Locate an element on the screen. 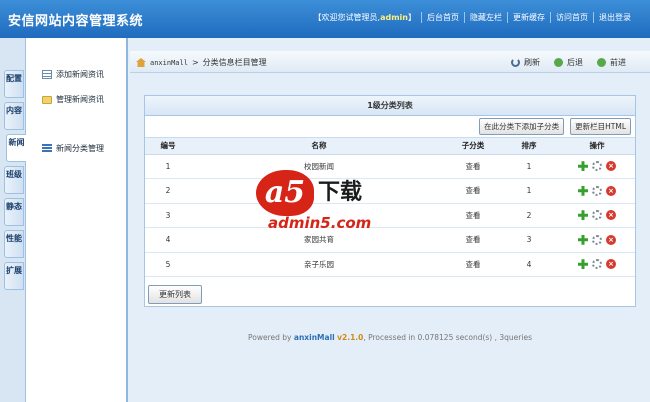 This screenshot has width=650, height=402. cell-order: 3 is located at coordinates (529, 240).